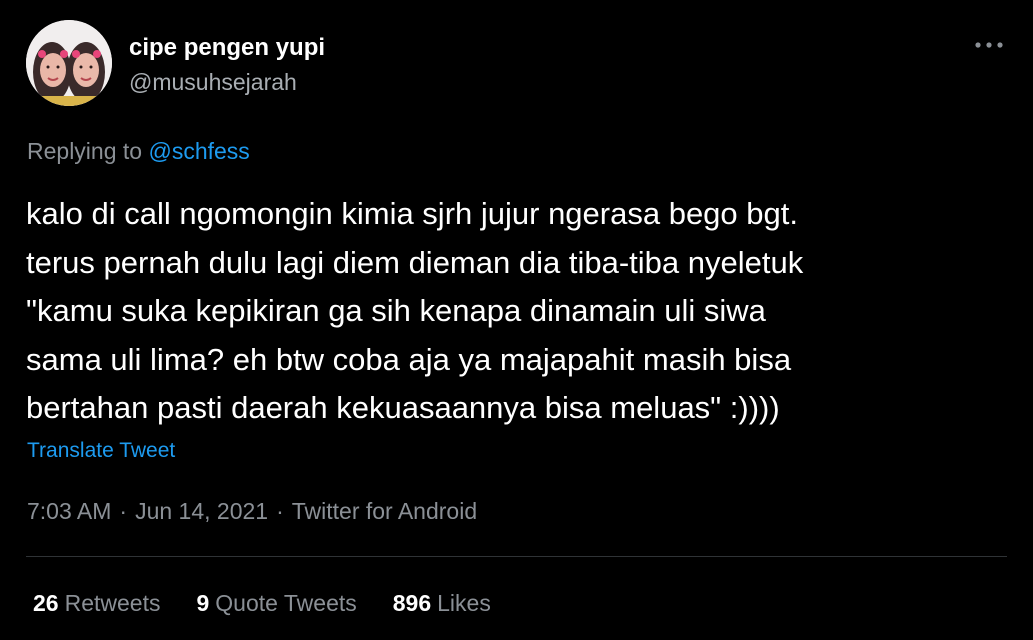 This screenshot has height=640, width=1033. I want to click on engagement-stats: 26 Retweets 9 Quote Tweets 896 Likes, so click(280, 603).